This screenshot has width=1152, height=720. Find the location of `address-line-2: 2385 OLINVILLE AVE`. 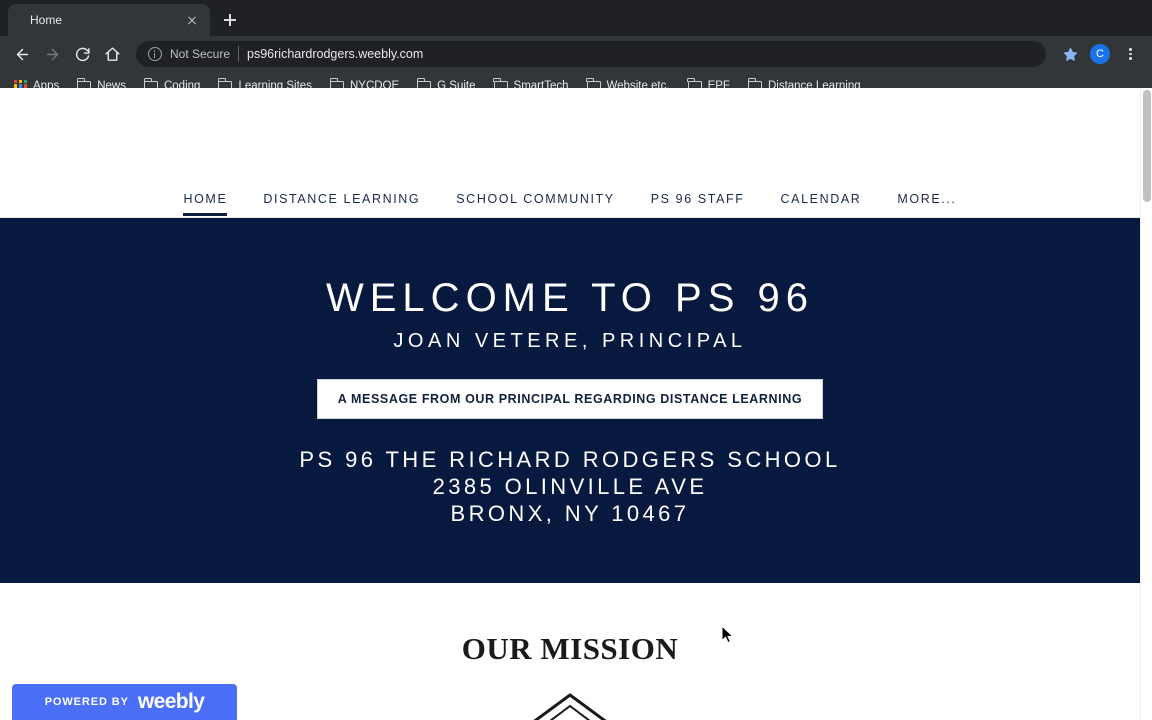

address-line-2: 2385 OLINVILLE AVE is located at coordinates (570, 486).